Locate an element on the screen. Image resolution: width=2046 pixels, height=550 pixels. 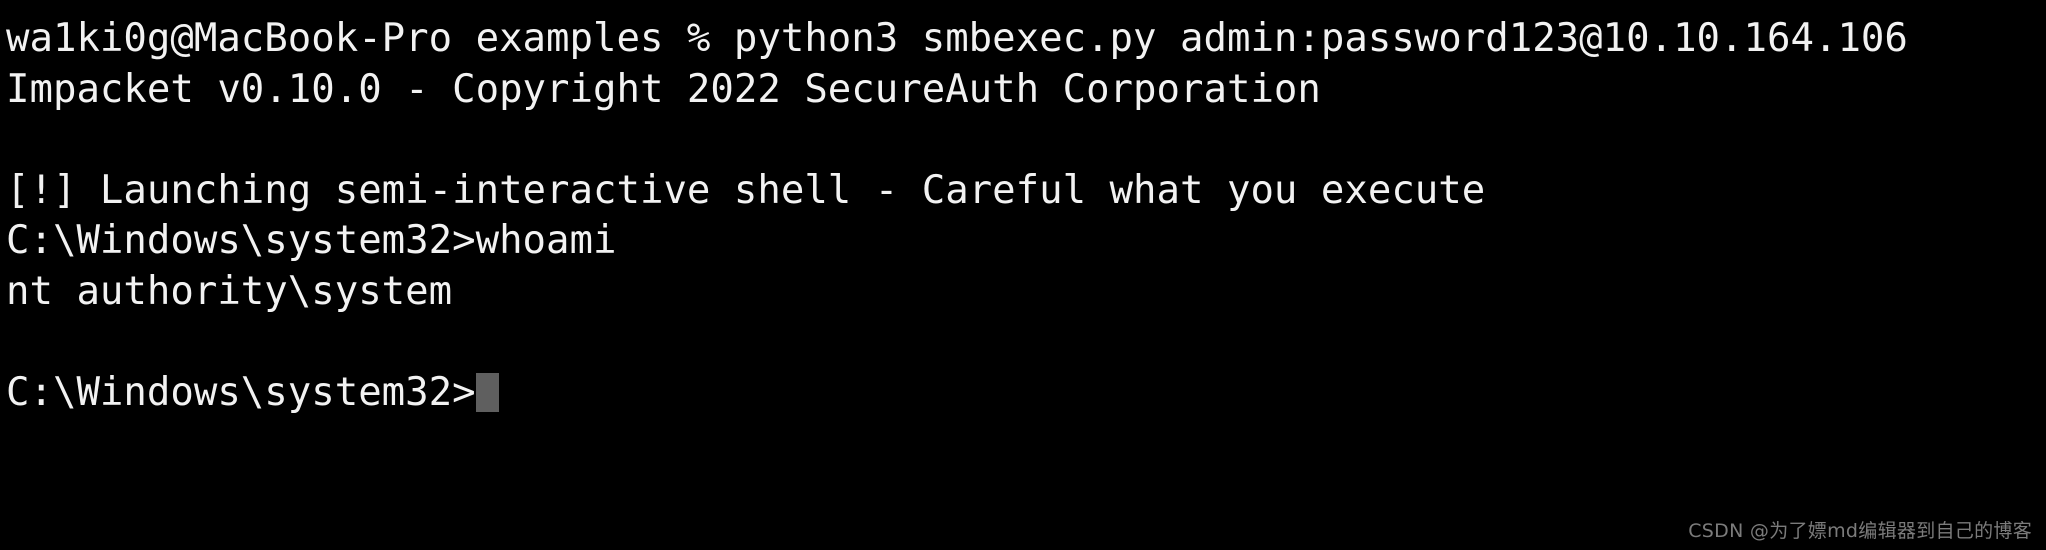
text-cursor is located at coordinates (487, 392).